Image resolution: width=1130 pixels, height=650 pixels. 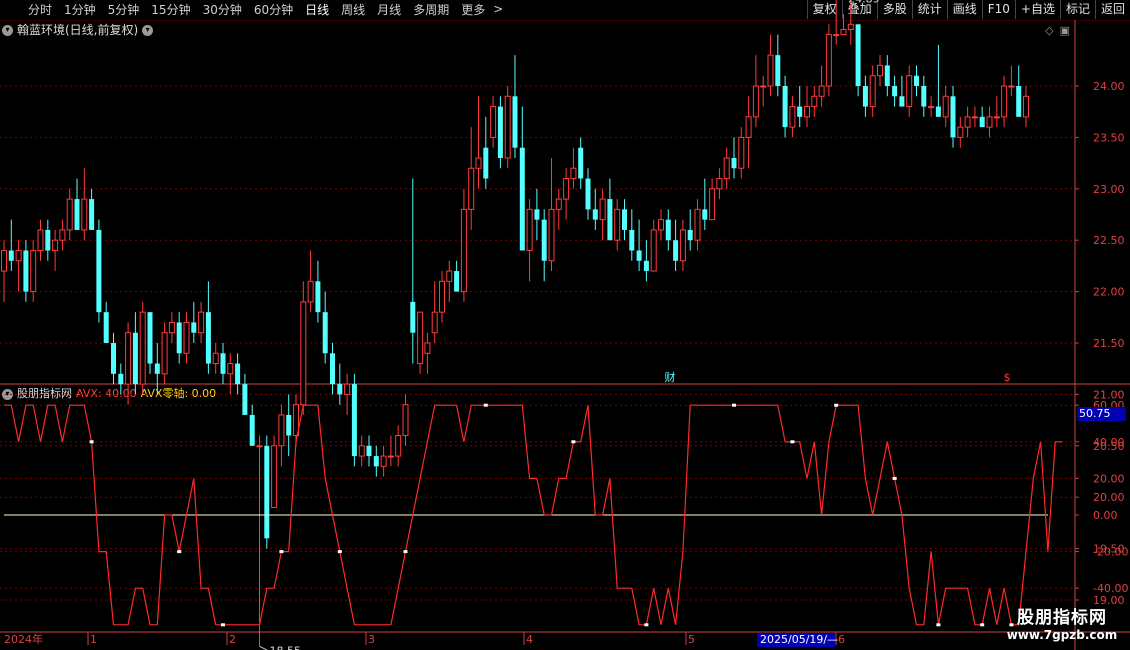 What do you see at coordinates (529, 639) in the screenshot?
I see `month-label: 4` at bounding box center [529, 639].